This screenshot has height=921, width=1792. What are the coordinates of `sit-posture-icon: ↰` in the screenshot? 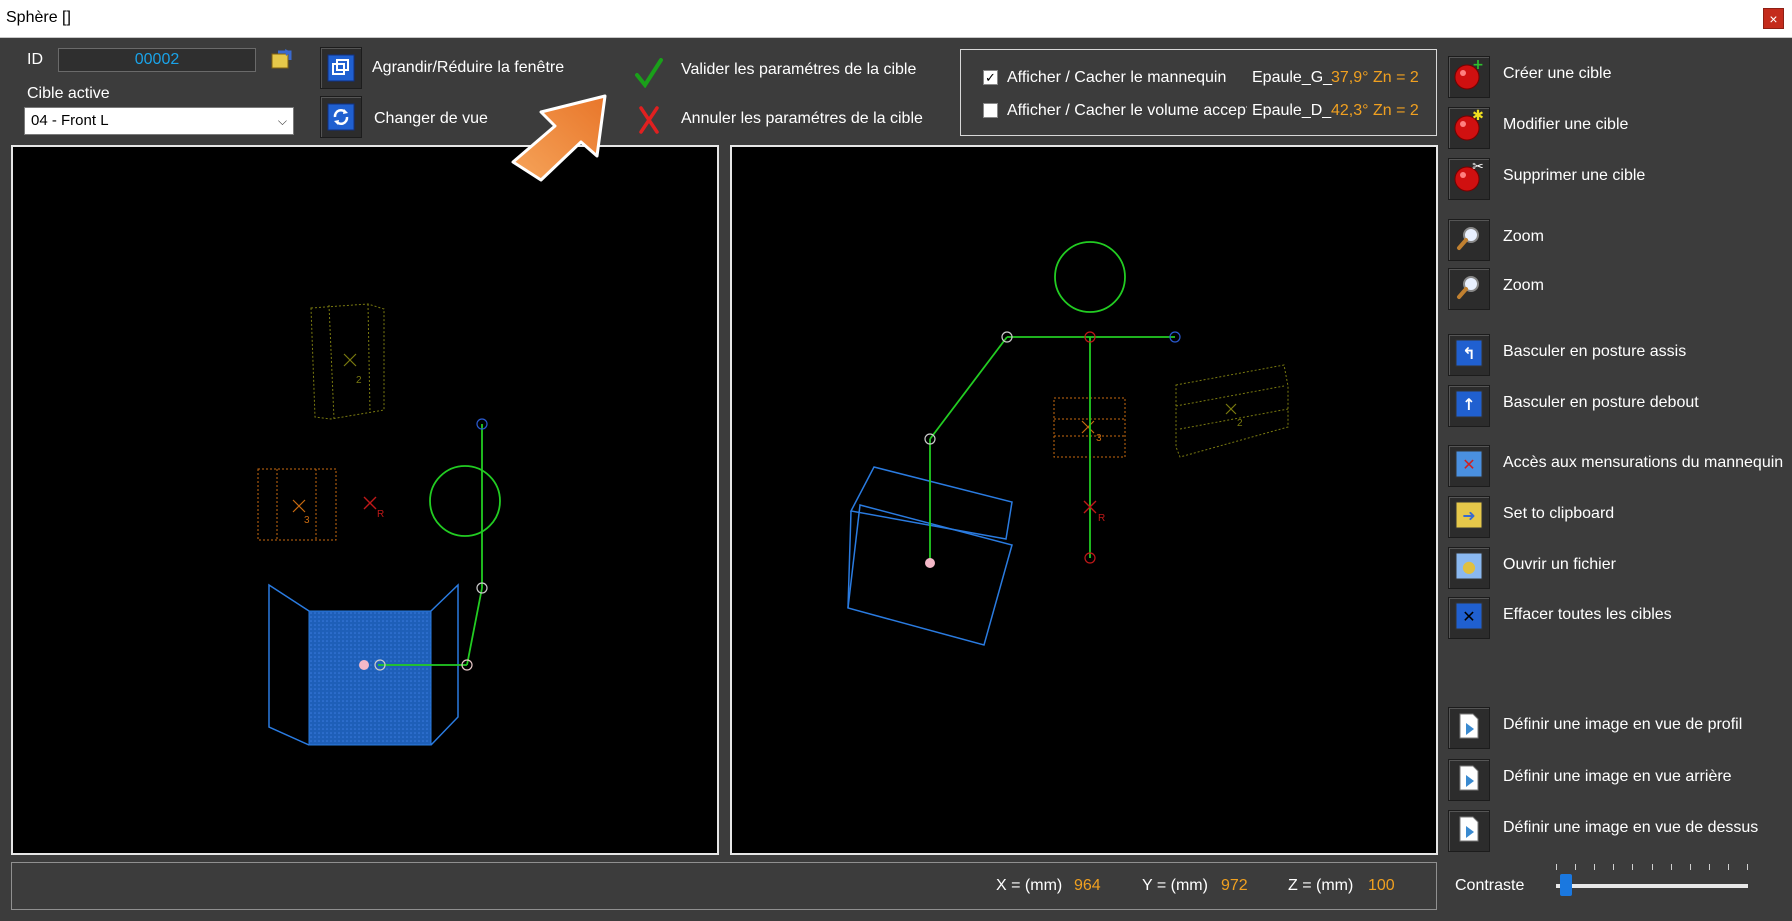 It's located at (1469, 355).